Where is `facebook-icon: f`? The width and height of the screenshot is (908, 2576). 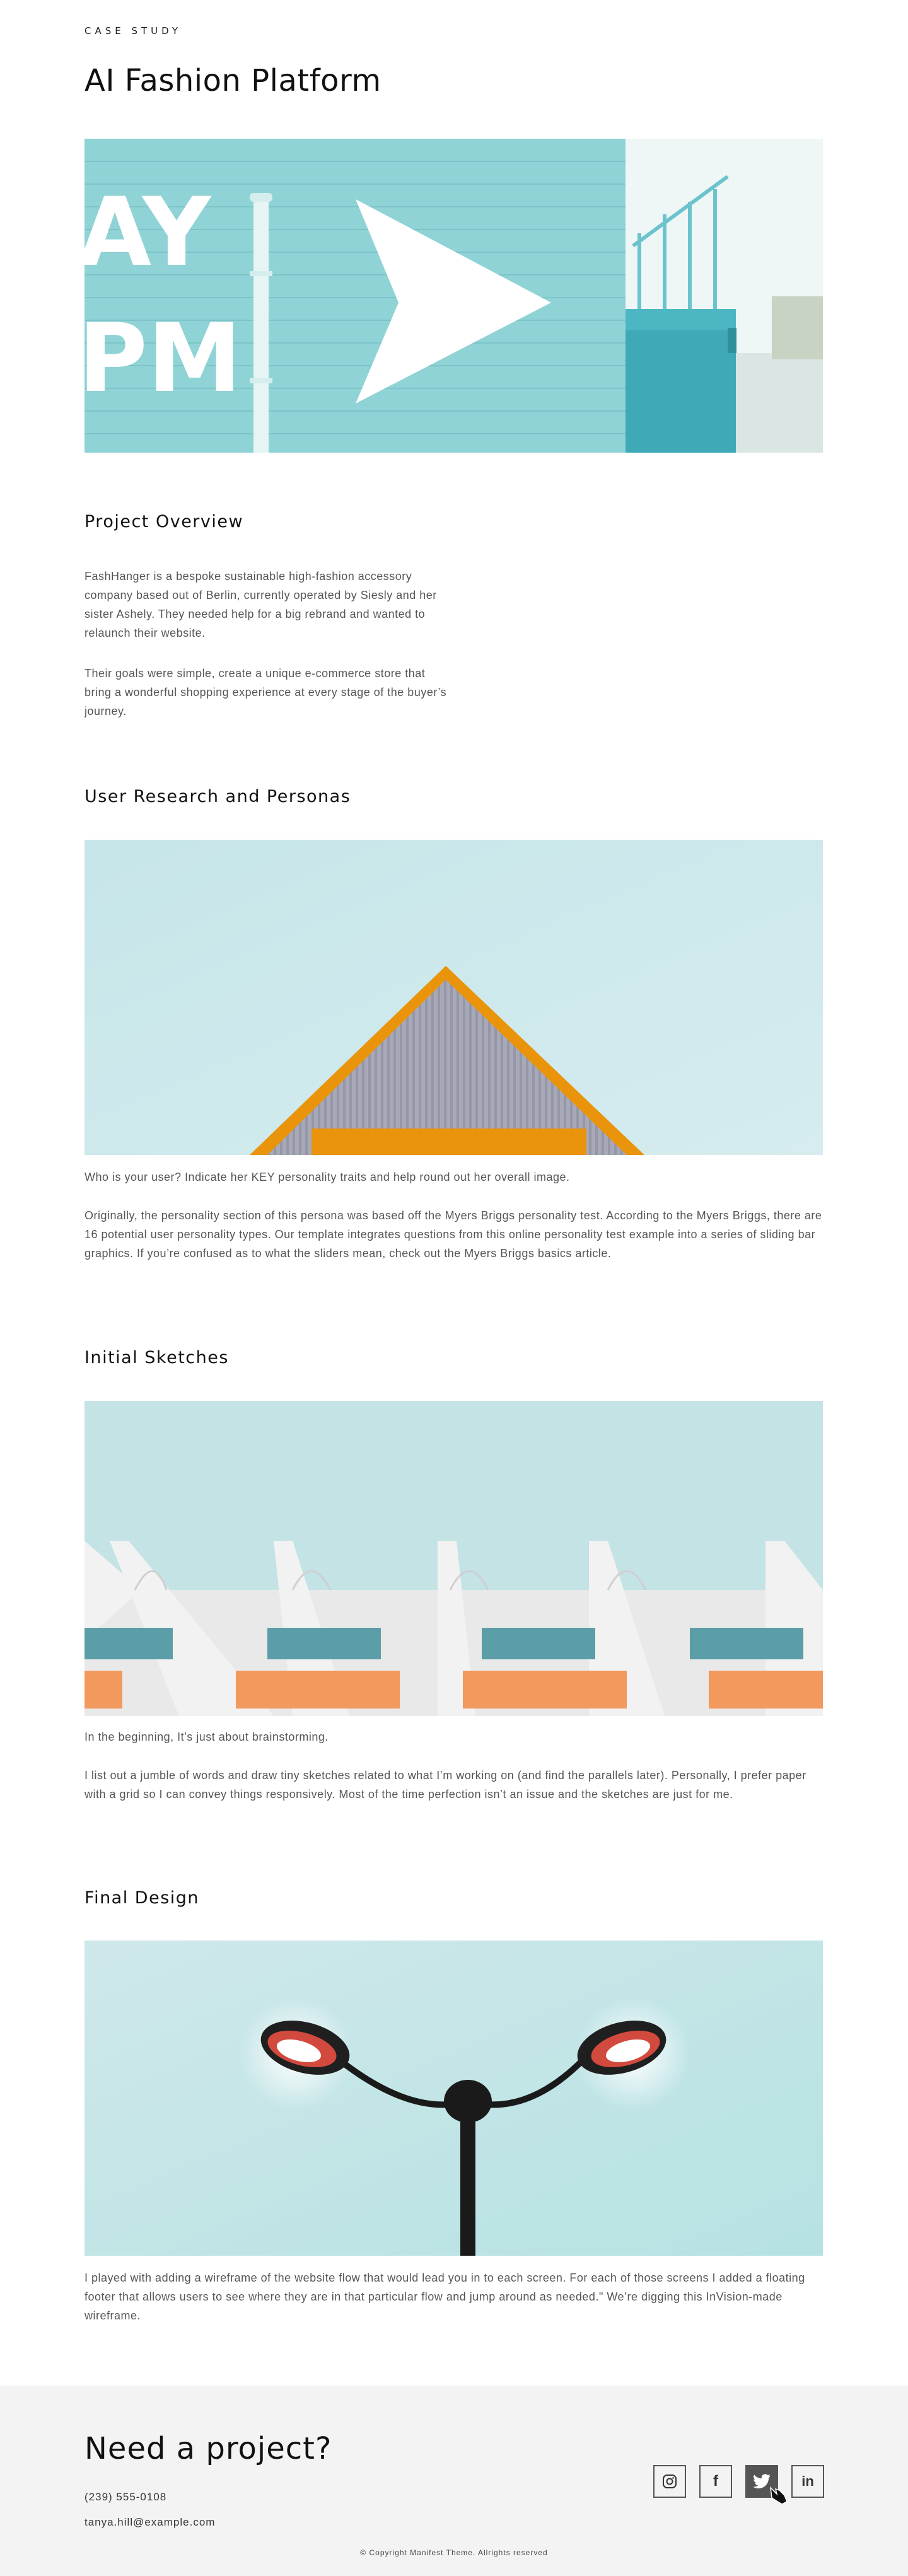
facebook-icon: f is located at coordinates (715, 2481).